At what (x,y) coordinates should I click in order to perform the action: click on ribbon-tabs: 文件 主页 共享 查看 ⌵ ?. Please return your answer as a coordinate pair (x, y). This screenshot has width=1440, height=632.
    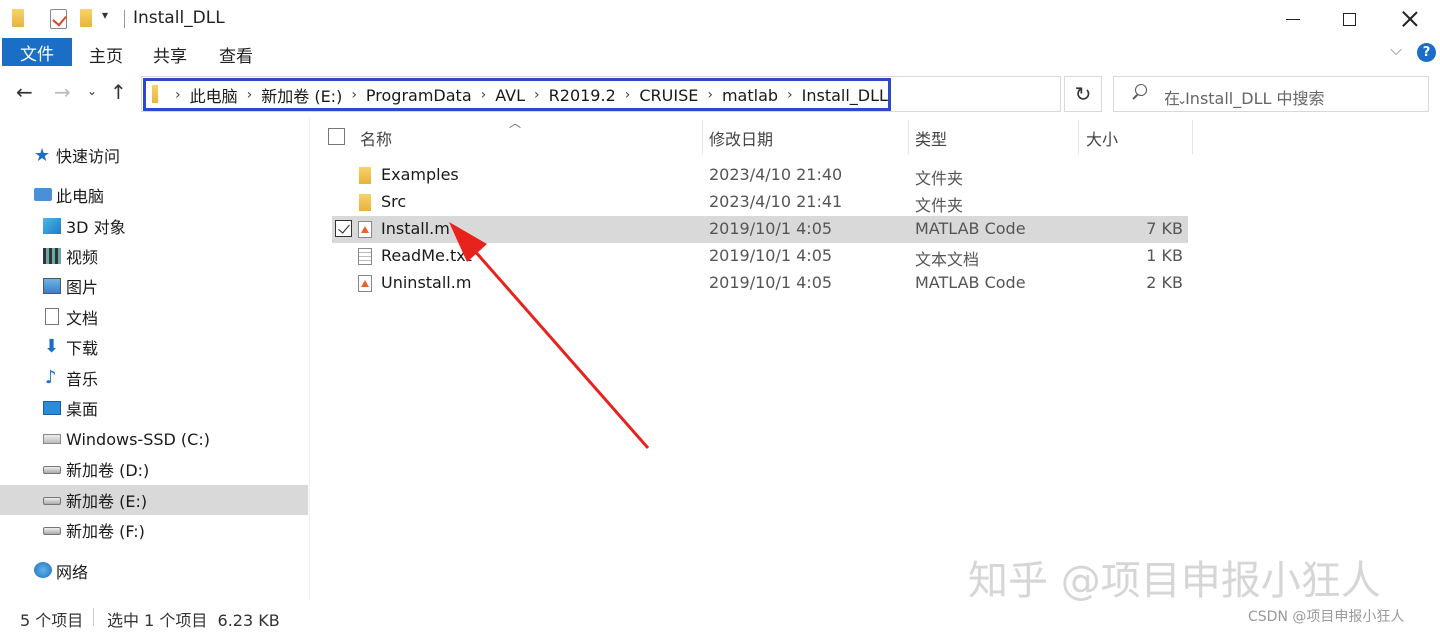
    Looking at the image, I should click on (720, 53).